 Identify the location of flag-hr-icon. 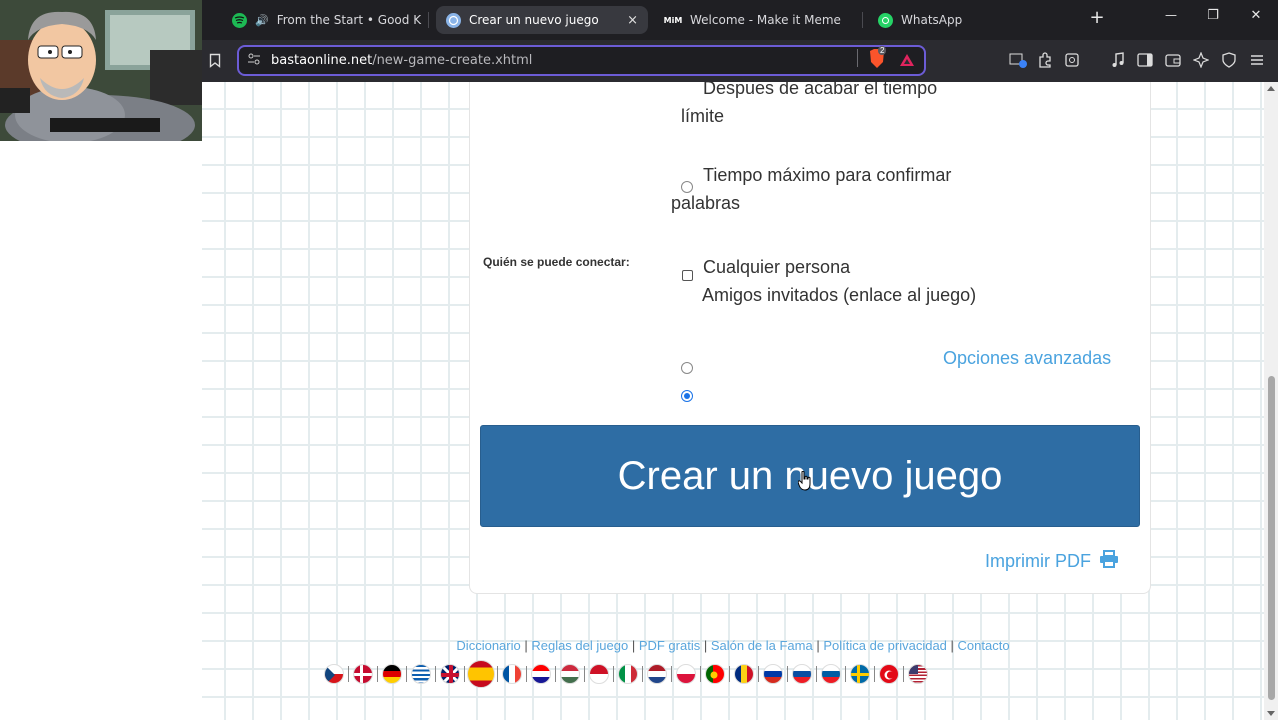
(541, 674).